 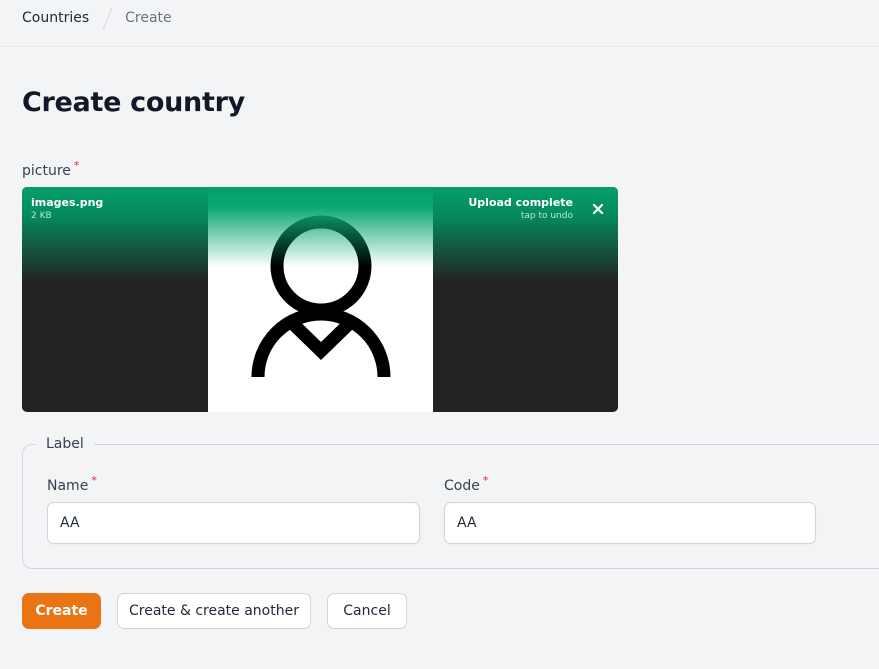 I want to click on create-another-button: Create & create another, so click(x=214, y=611).